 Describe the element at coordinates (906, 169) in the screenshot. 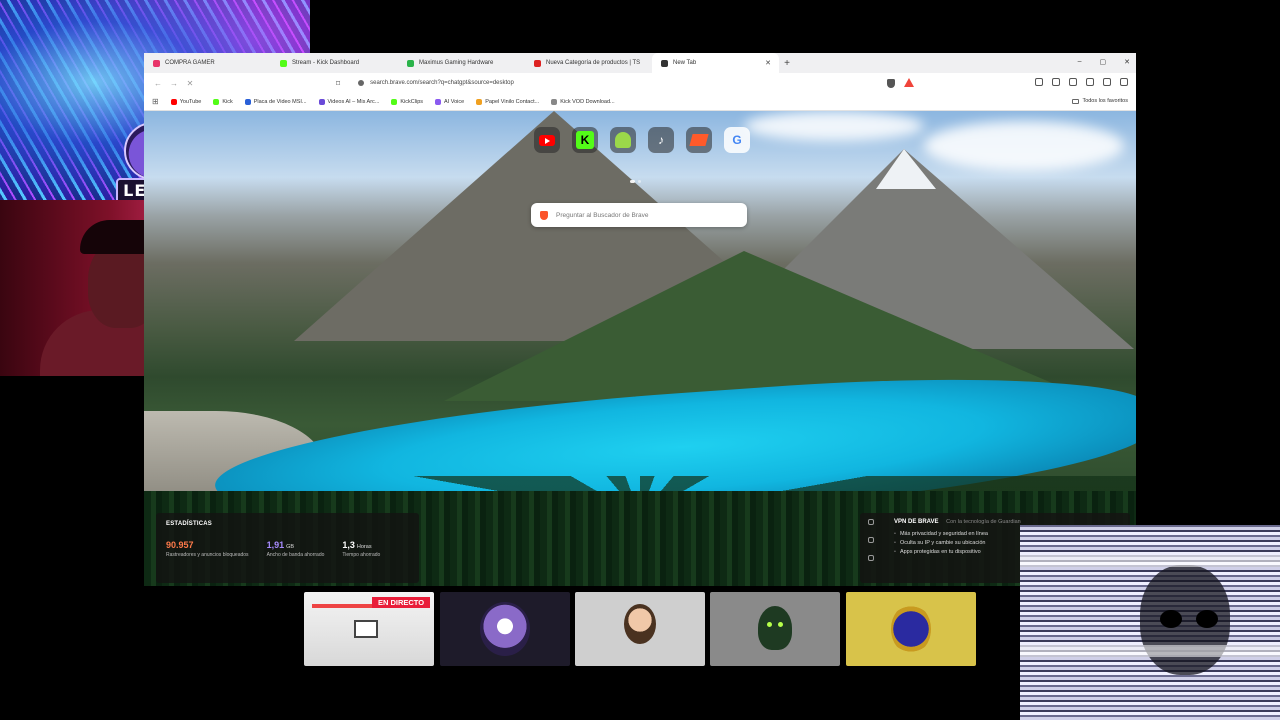

I see `snow-peak` at that location.